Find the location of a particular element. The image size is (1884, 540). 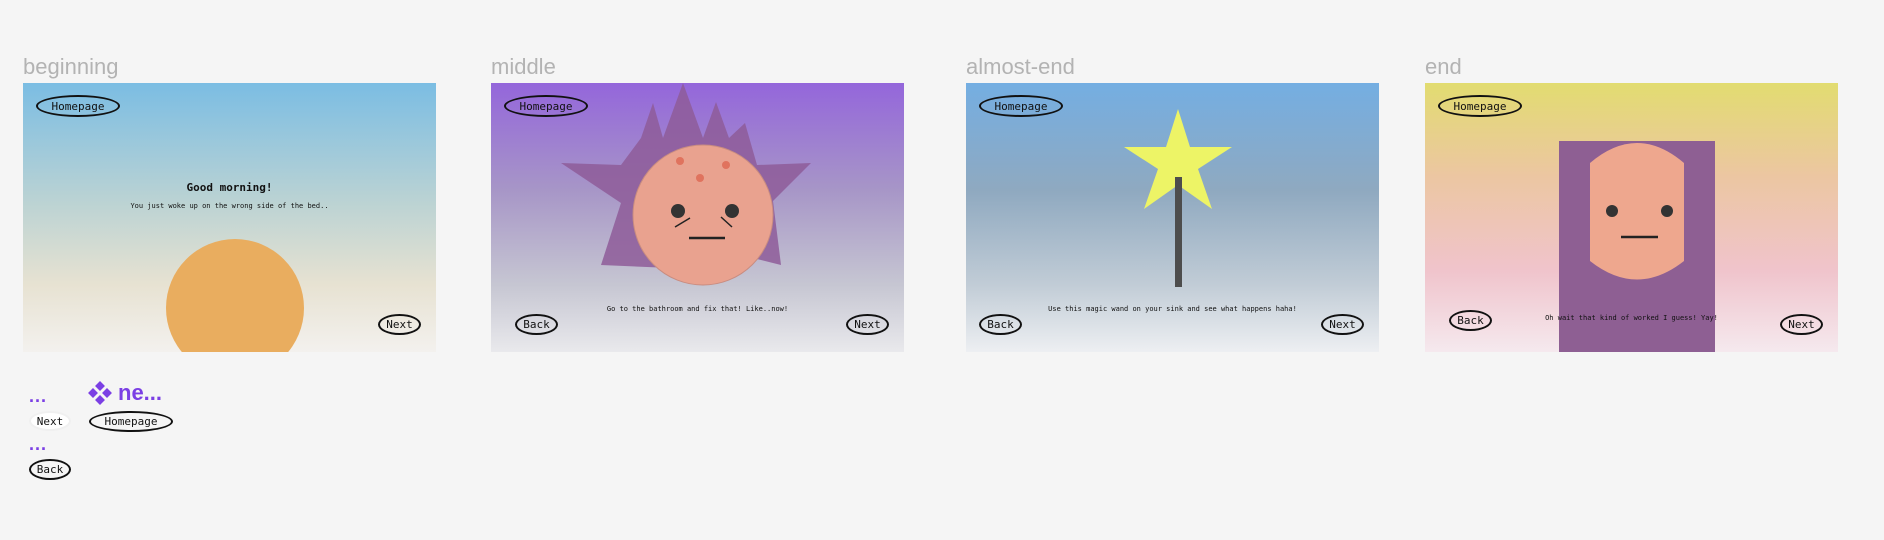

frame-label-middle: middle is located at coordinates (523, 66).